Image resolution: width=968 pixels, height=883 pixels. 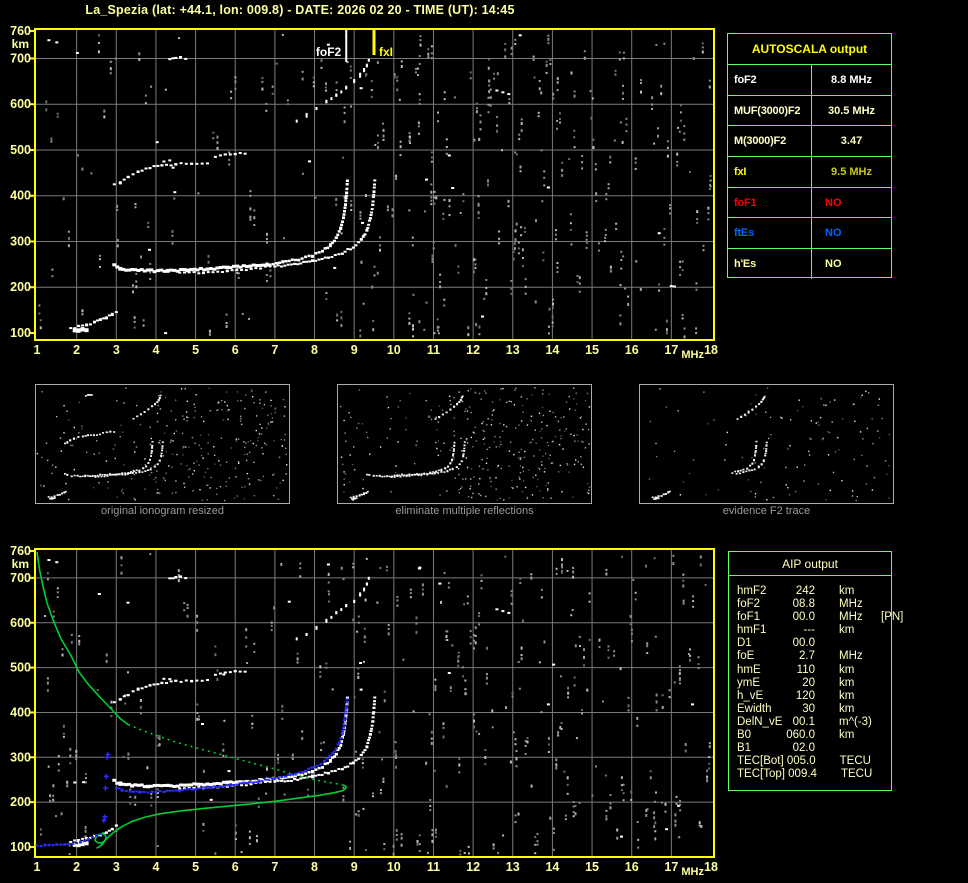 I want to click on parameter-label: fxI, so click(x=770, y=172).